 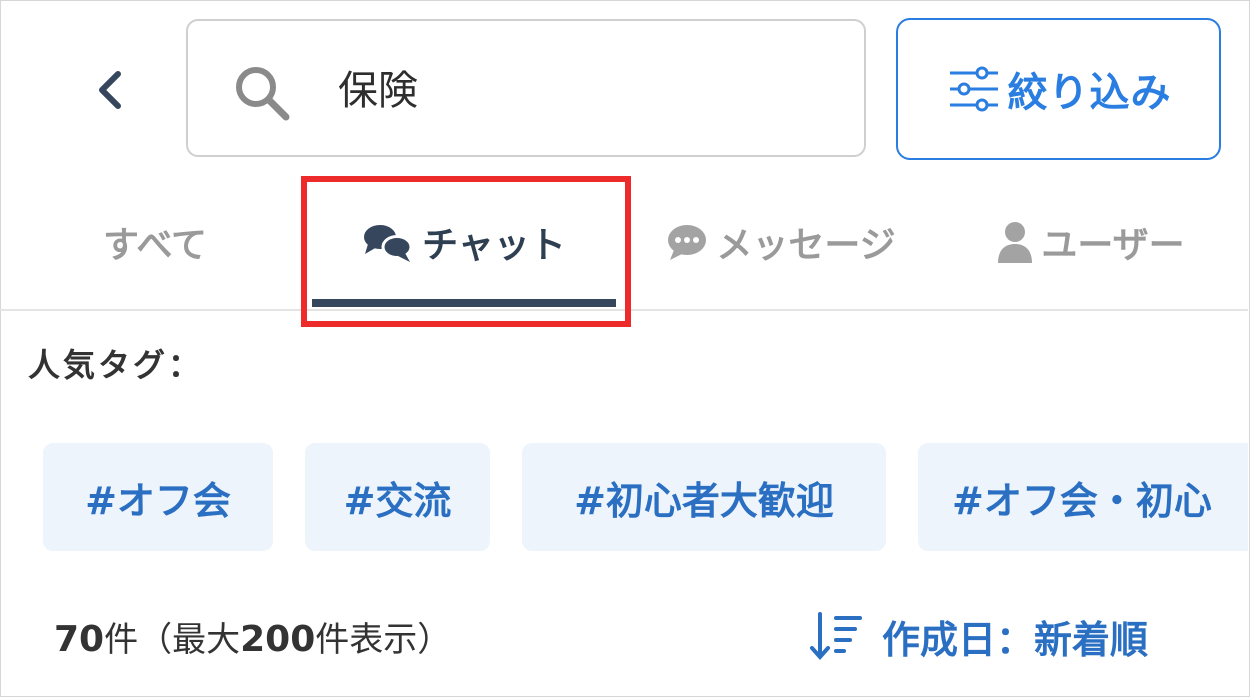 I want to click on search-icon, so click(x=263, y=94).